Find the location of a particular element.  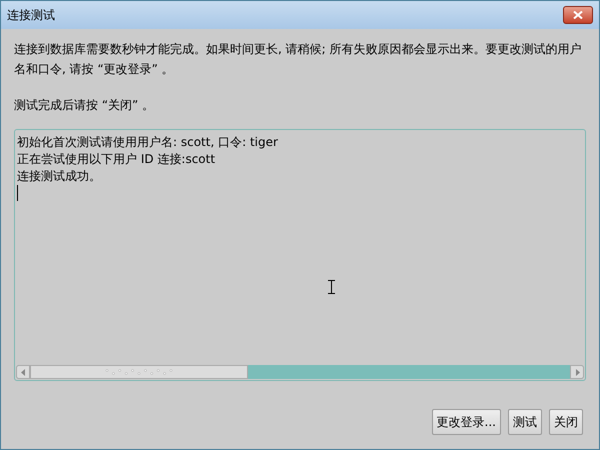

text-cursor is located at coordinates (17, 193).